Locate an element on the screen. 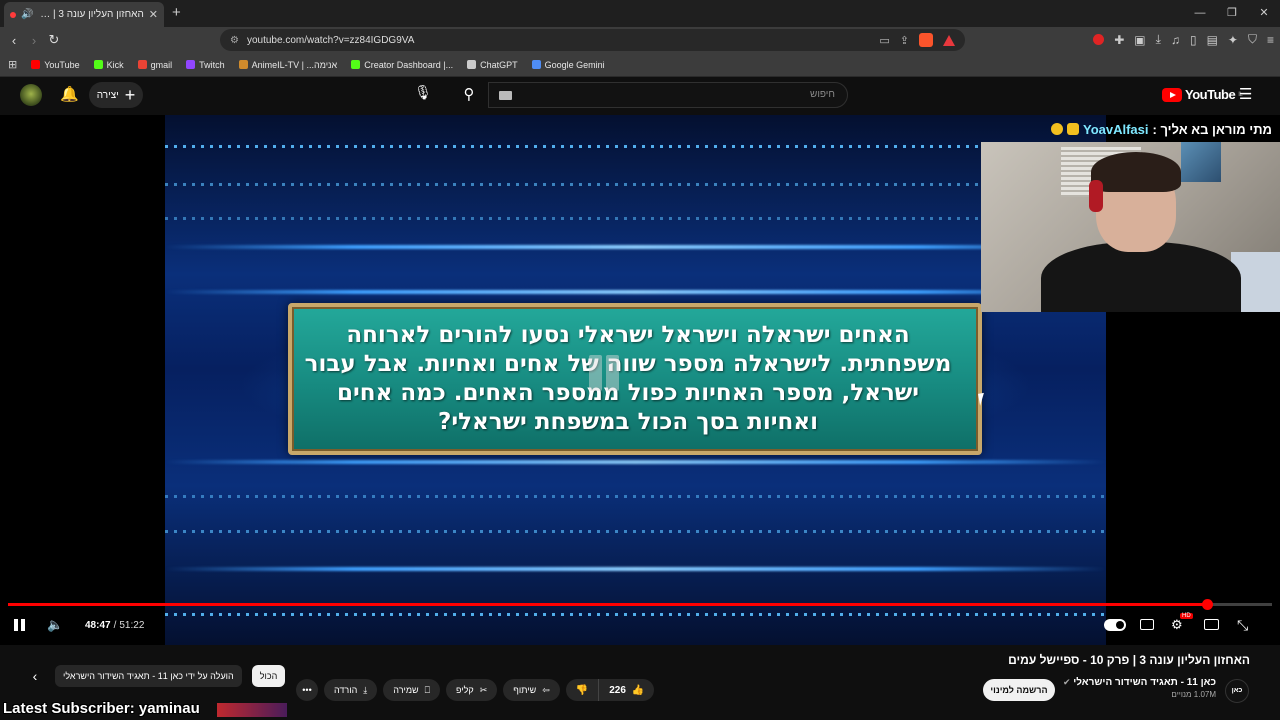  youtube-play-icon is located at coordinates (1172, 94).